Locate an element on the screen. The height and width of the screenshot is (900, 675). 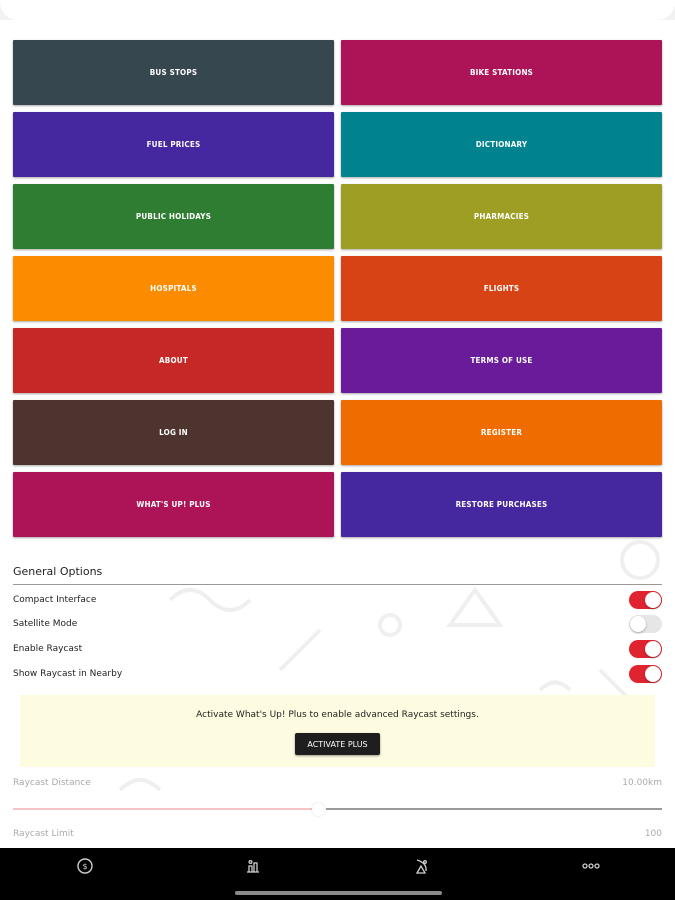
top-edge is located at coordinates (337, 10).